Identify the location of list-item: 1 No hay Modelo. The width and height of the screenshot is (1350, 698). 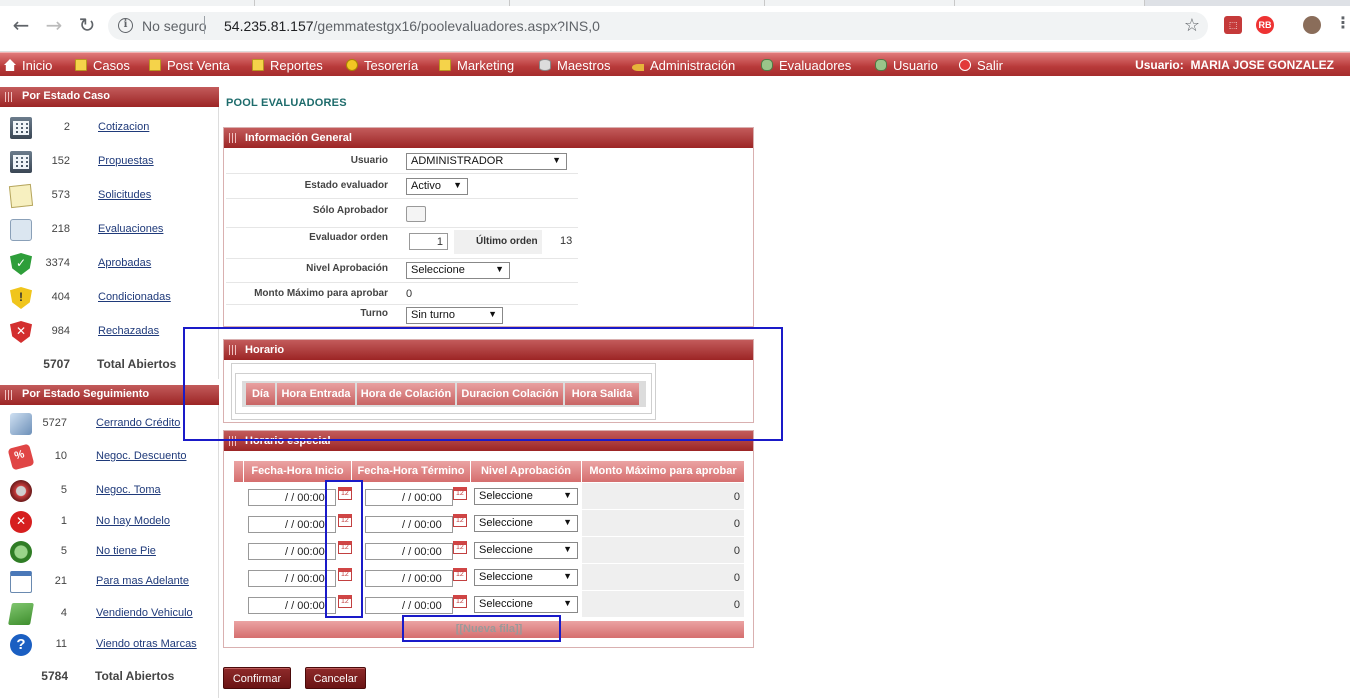
(109, 522).